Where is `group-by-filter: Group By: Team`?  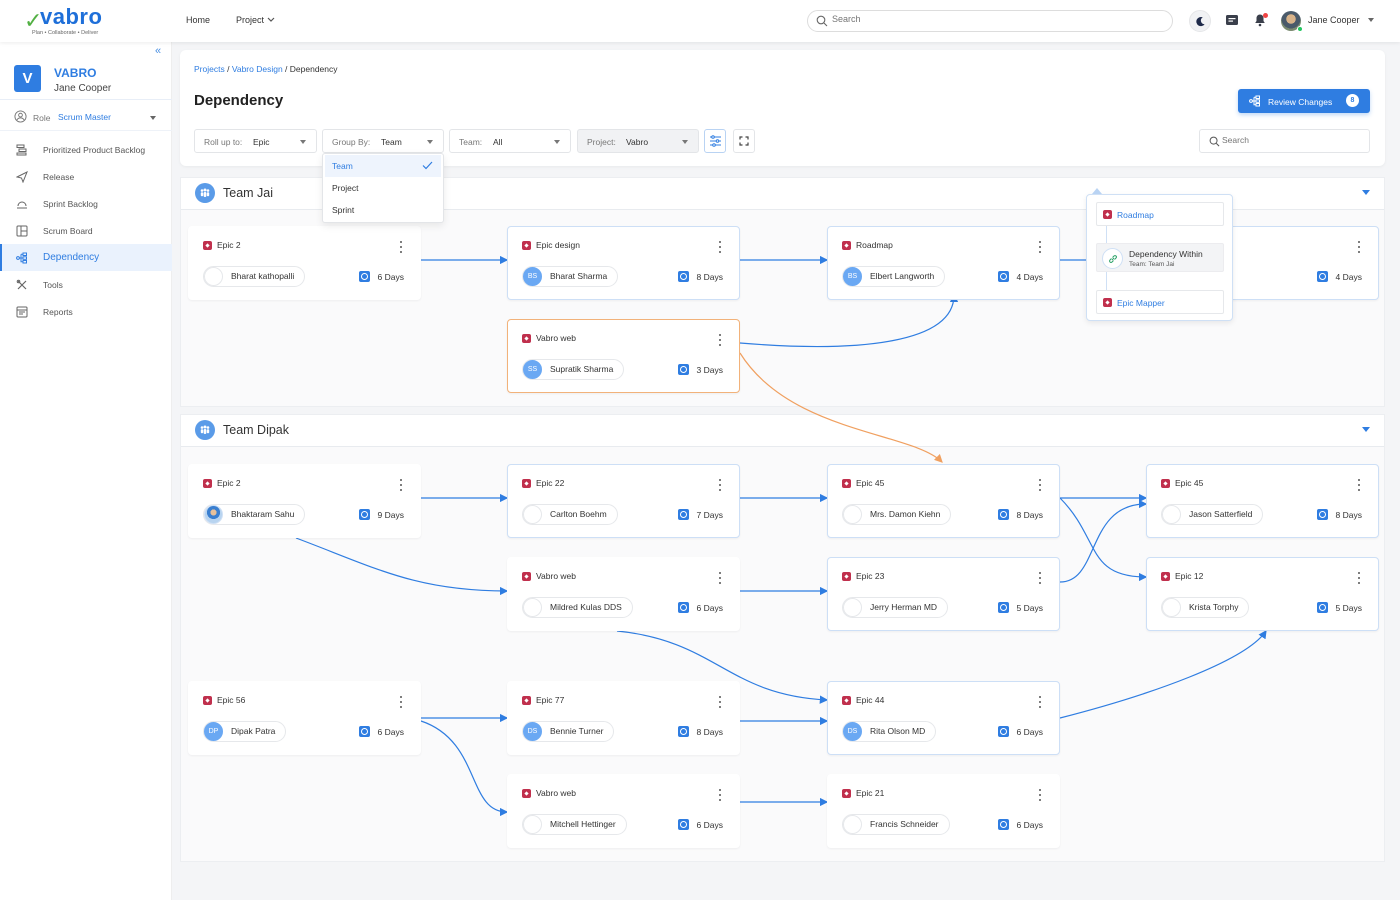
group-by-filter: Group By: Team is located at coordinates (383, 141).